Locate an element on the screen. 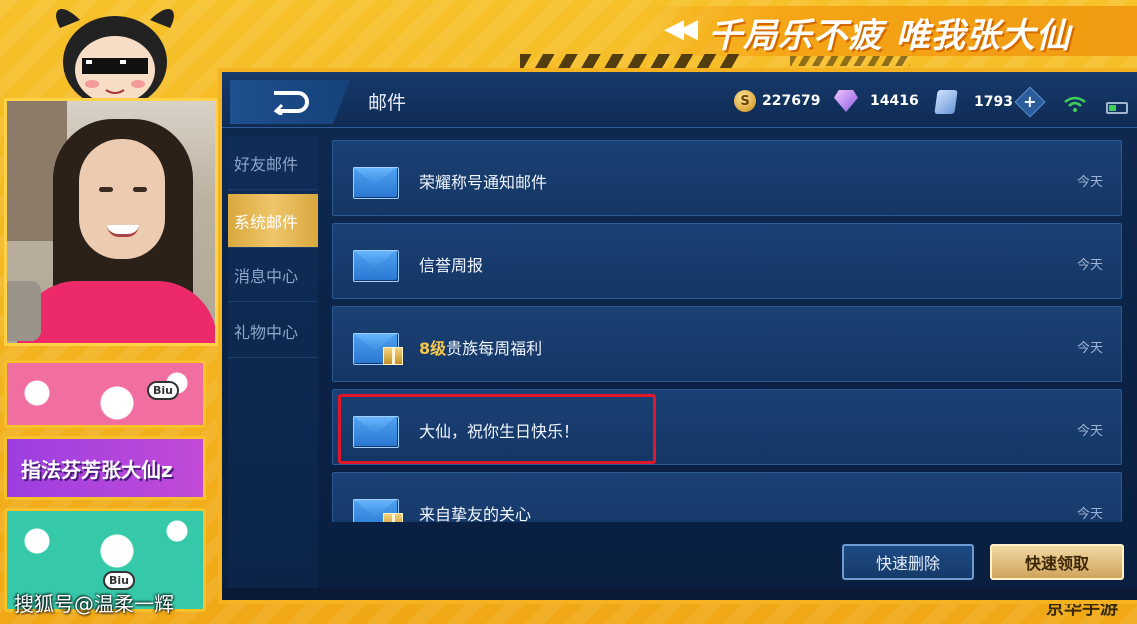 This screenshot has width=1137, height=624. streamer-name-tag: 指法芬芳张大仙z is located at coordinates (105, 468).